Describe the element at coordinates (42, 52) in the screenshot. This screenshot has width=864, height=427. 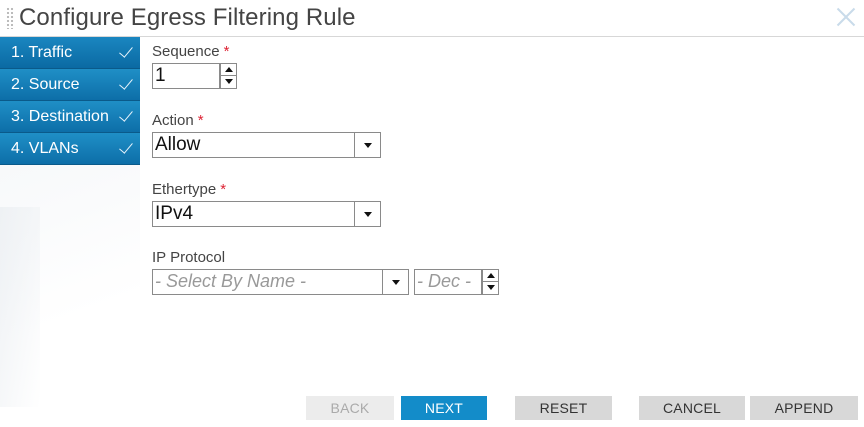
I see `step-label: 1. Traffic` at that location.